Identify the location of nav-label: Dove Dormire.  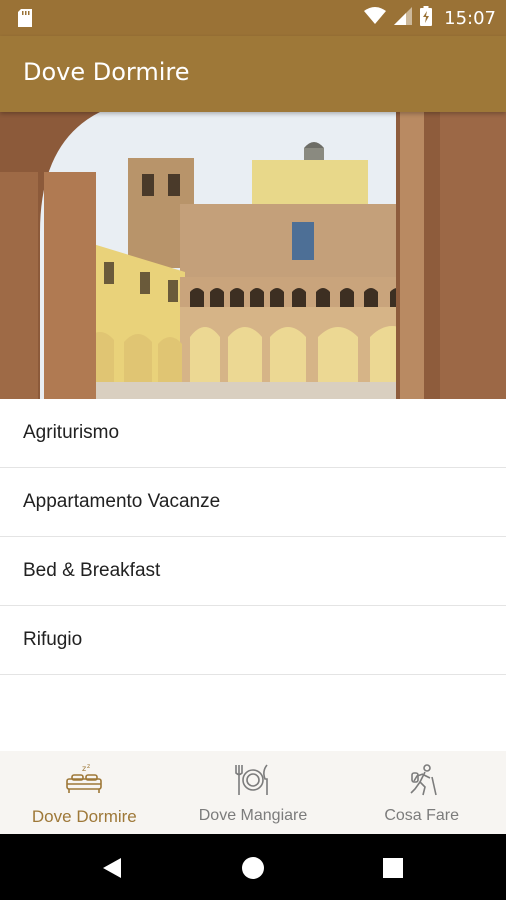
(84, 816).